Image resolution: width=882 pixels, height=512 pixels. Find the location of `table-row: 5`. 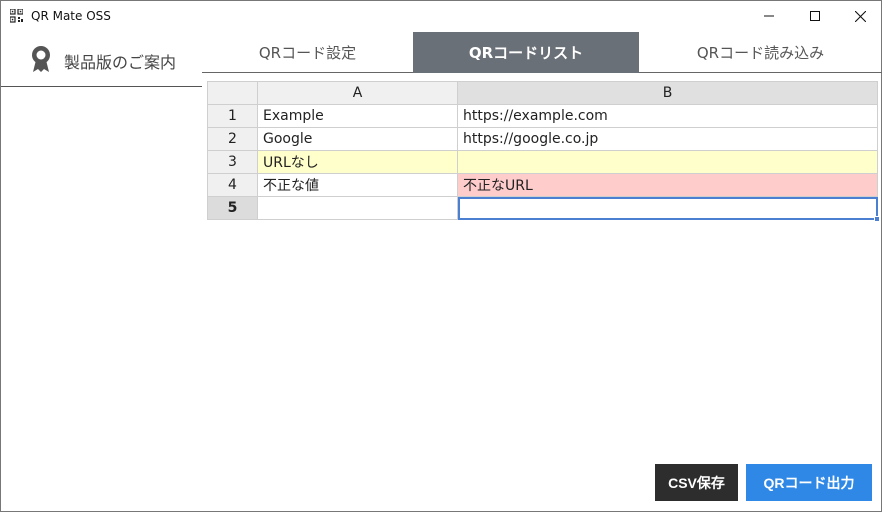

table-row: 5 is located at coordinates (543, 209).